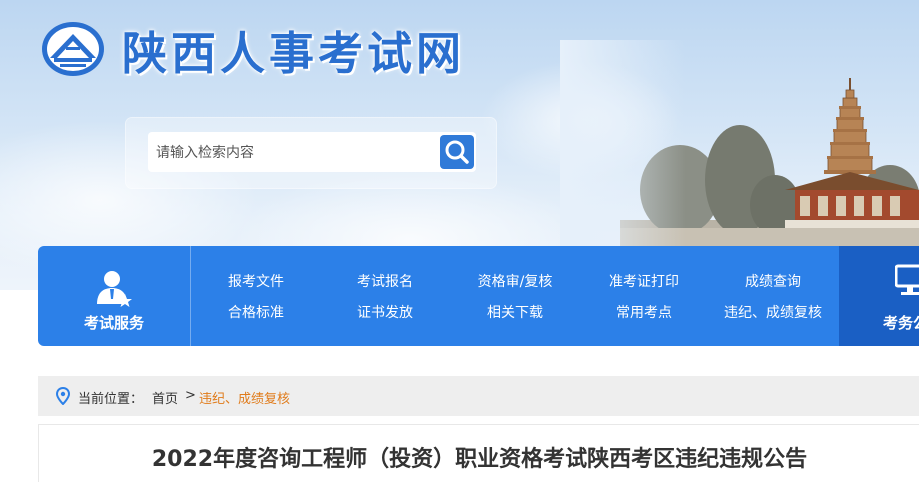 This screenshot has width=919, height=482. Describe the element at coordinates (907, 279) in the screenshot. I see `monitor-icon` at that location.